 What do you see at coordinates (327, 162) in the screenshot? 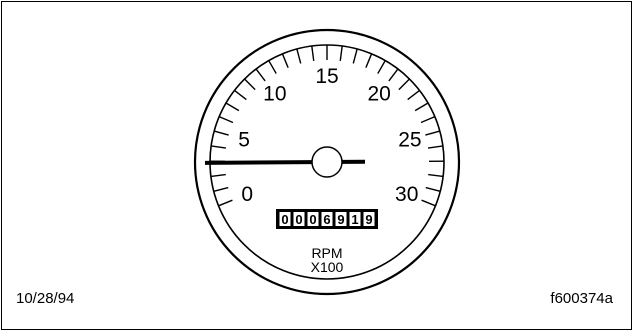
I see `gauge-center-hub` at bounding box center [327, 162].